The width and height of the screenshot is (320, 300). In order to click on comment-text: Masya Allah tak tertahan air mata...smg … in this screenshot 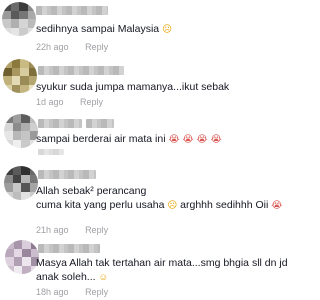, I will do `click(162, 263)`.